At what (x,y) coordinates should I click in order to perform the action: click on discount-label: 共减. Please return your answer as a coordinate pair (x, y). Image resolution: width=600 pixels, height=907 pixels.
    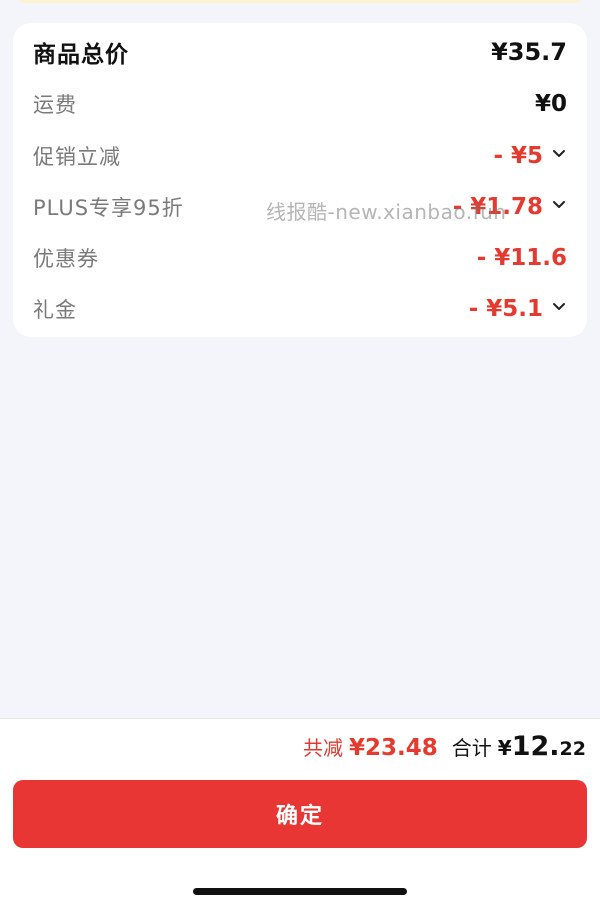
    Looking at the image, I should click on (323, 748).